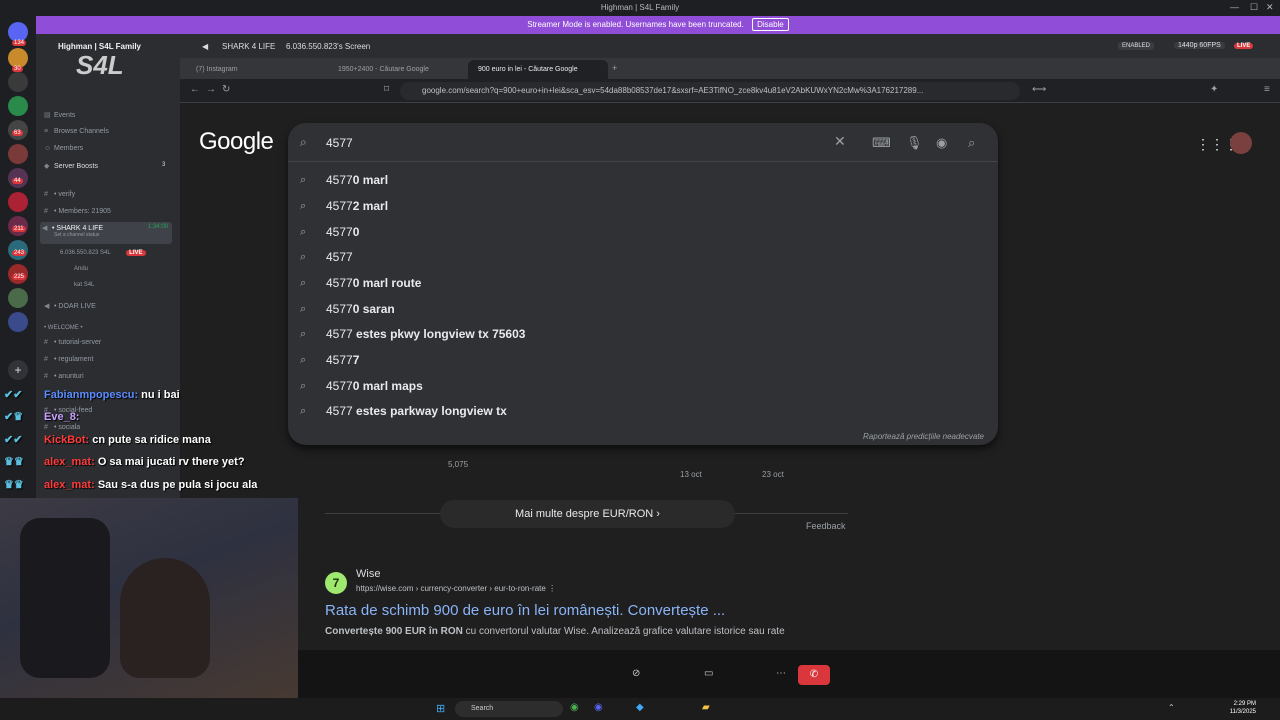 This screenshot has width=1280, height=720. Describe the element at coordinates (19, 277) in the screenshot. I see `notification-badge: 225` at that location.